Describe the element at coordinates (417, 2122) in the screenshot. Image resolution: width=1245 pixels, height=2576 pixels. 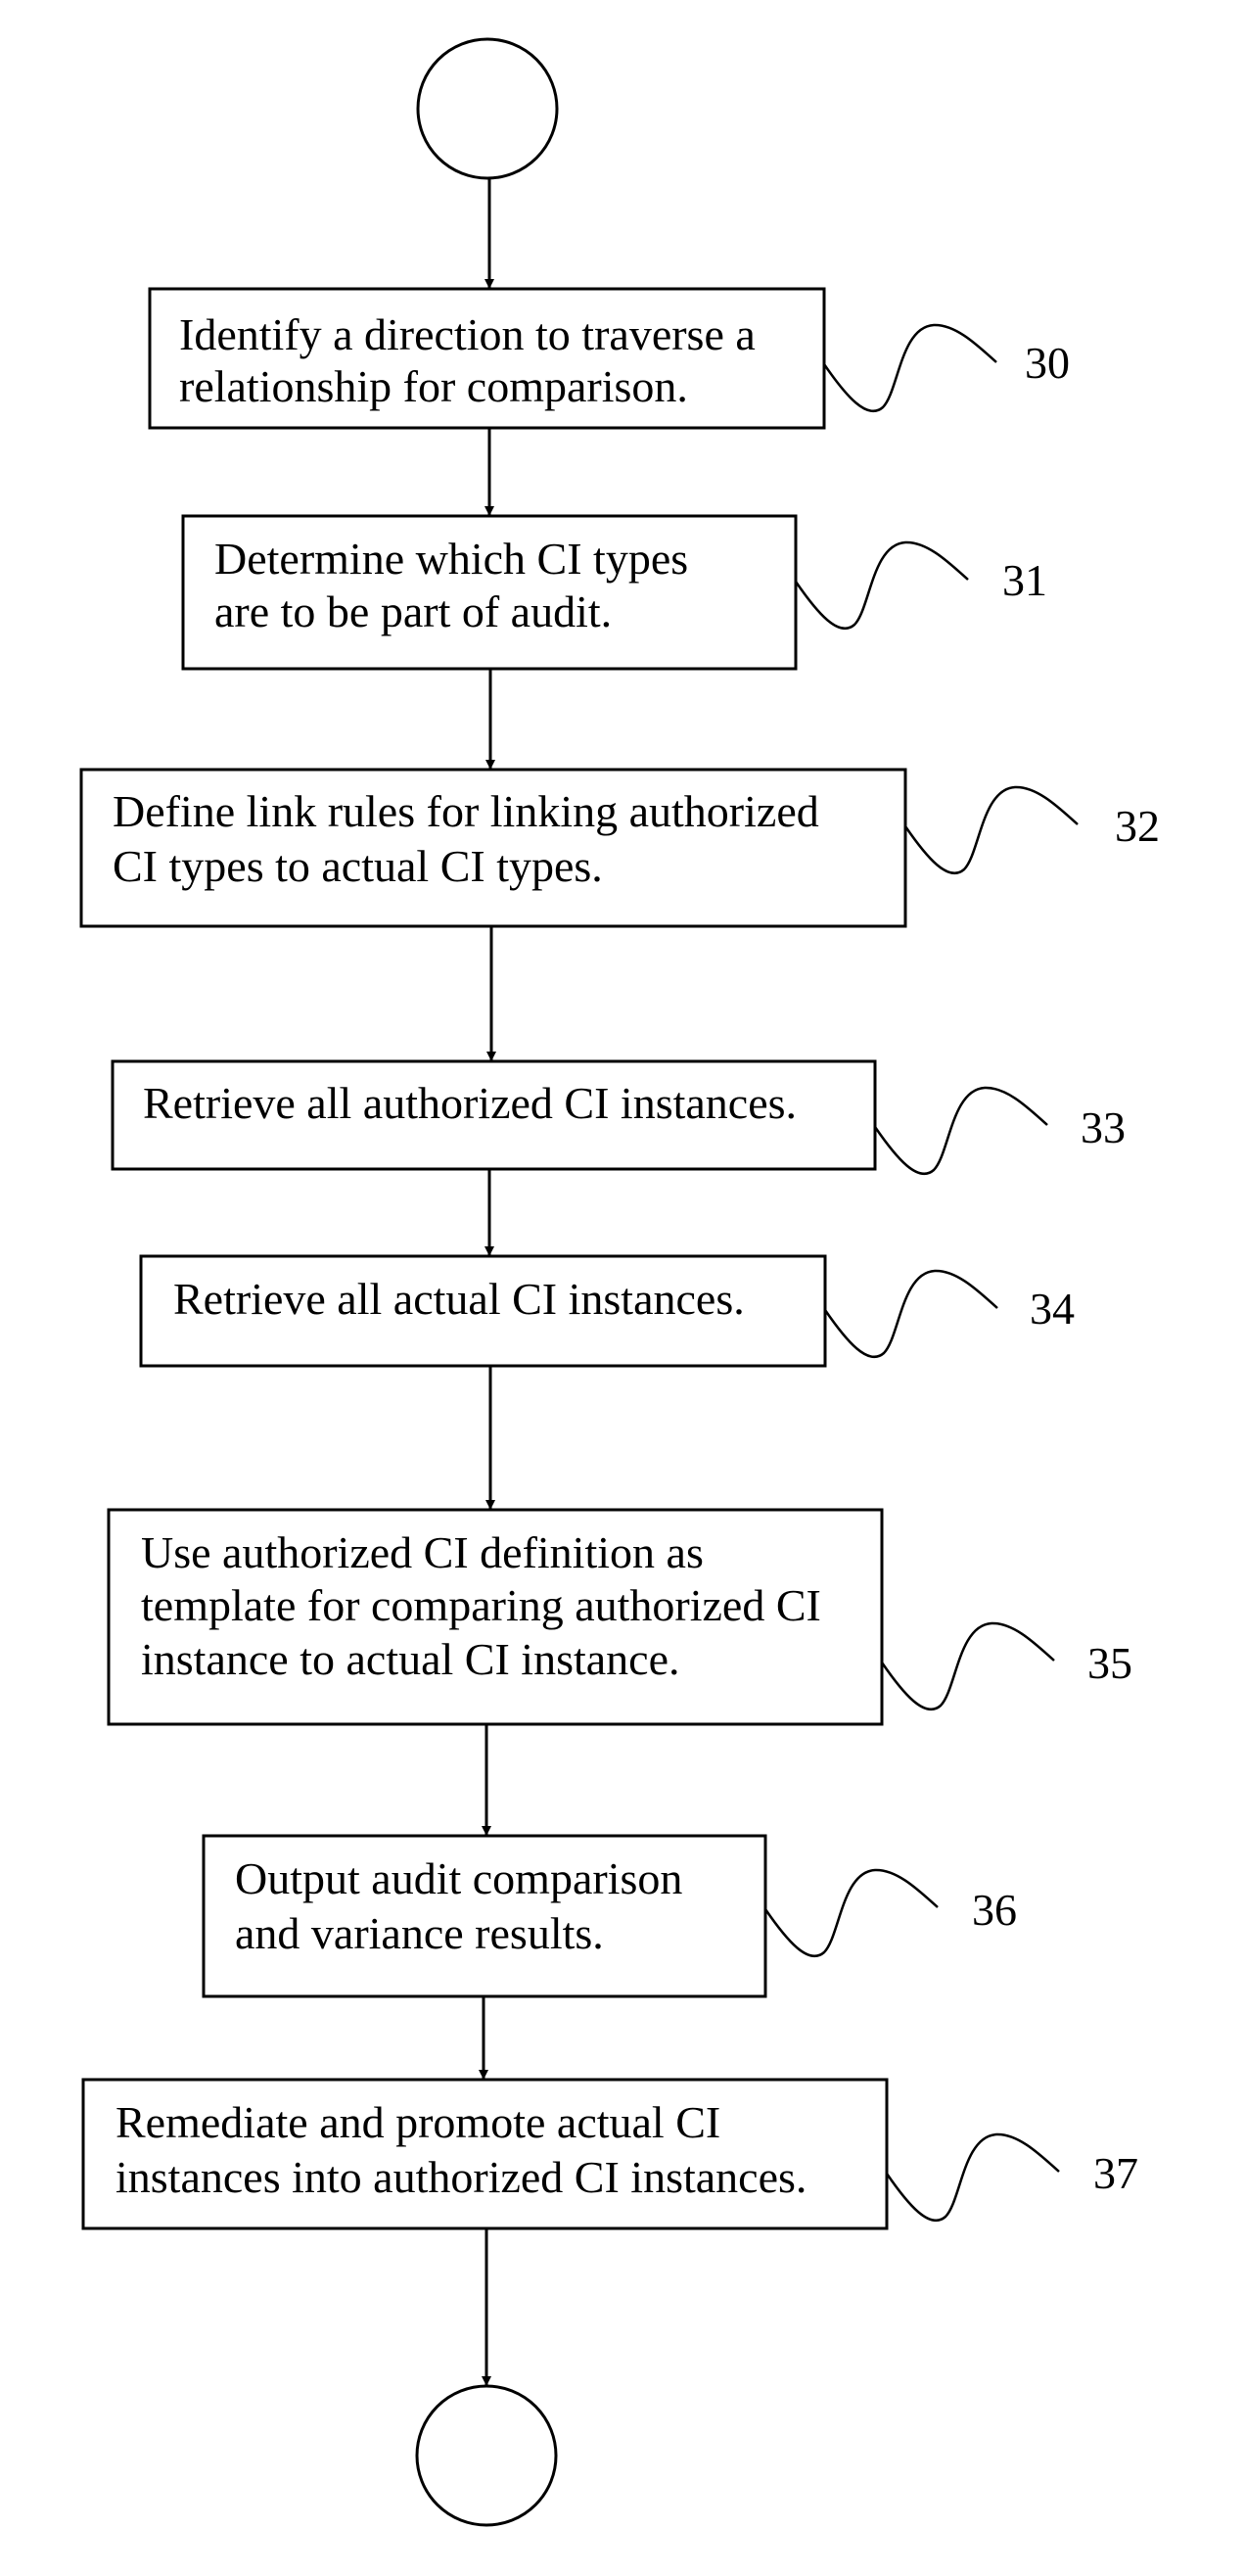
I see `step-text-line: Remediate and promote actual CI` at that location.